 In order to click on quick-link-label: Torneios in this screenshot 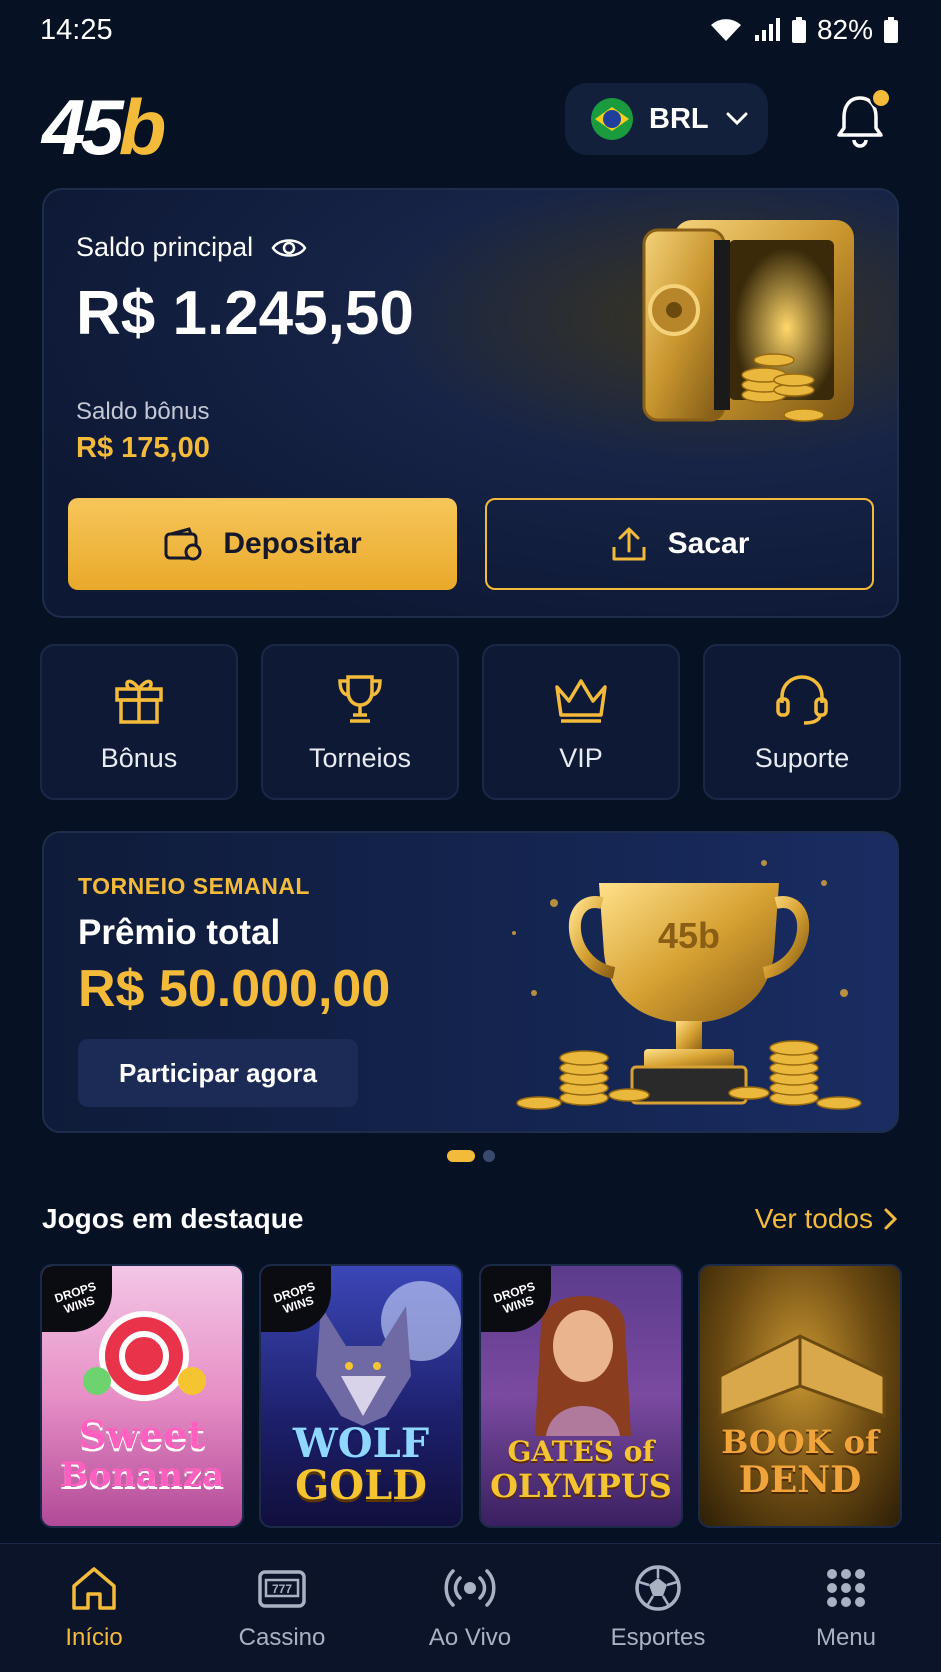, I will do `click(360, 757)`.